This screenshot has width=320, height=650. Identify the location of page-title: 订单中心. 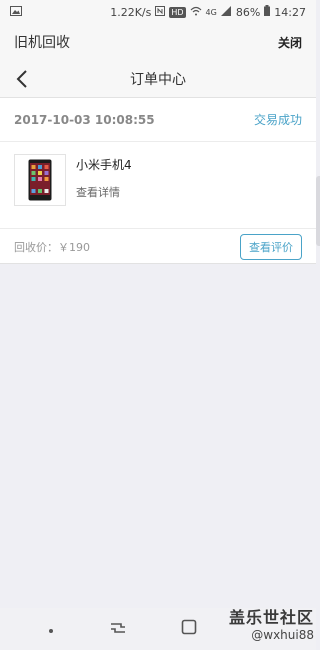
(158, 79).